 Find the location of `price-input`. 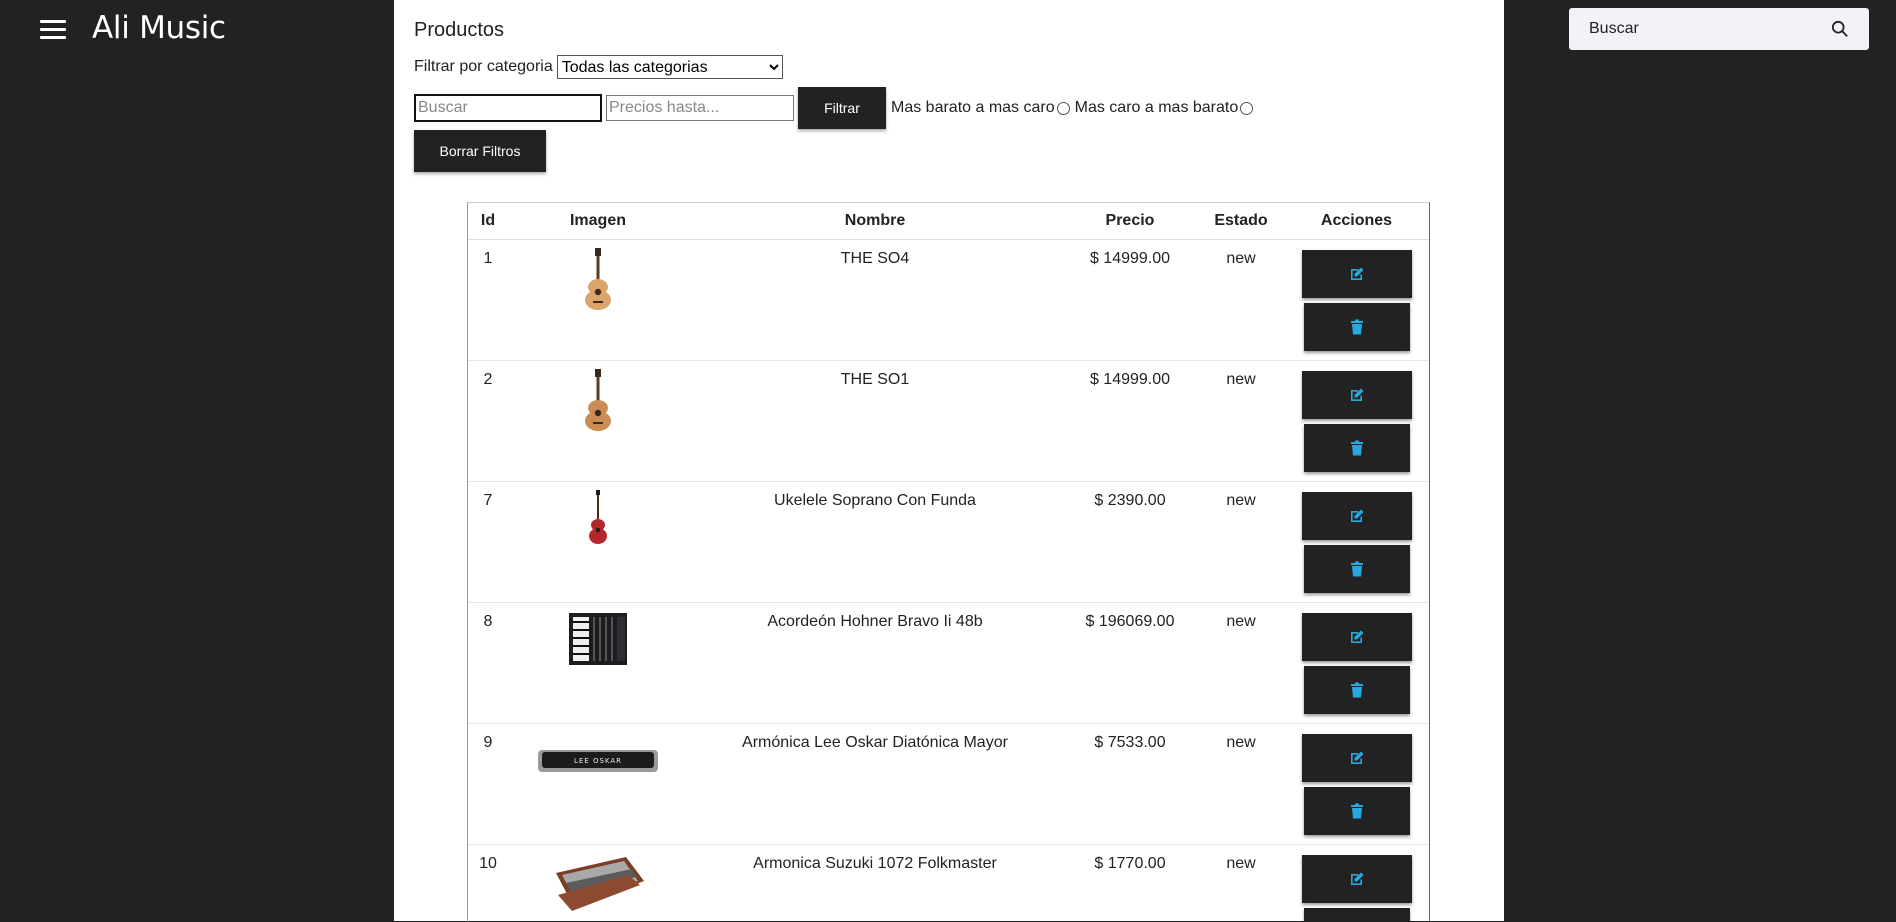

price-input is located at coordinates (700, 108).